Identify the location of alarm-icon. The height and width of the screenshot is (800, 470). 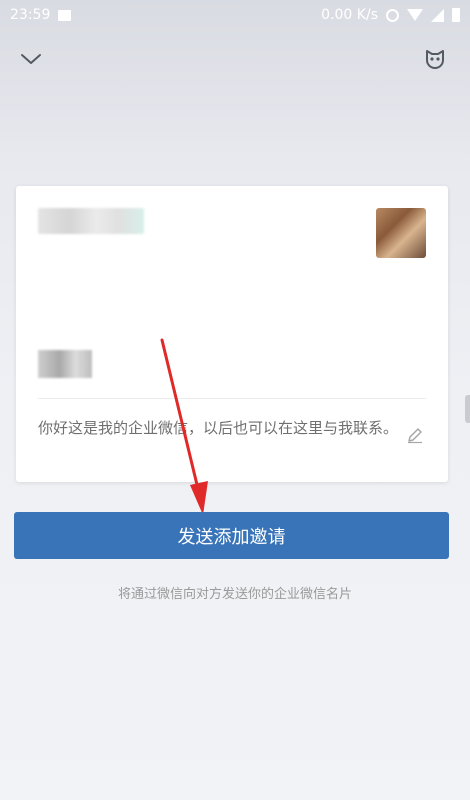
(392, 15).